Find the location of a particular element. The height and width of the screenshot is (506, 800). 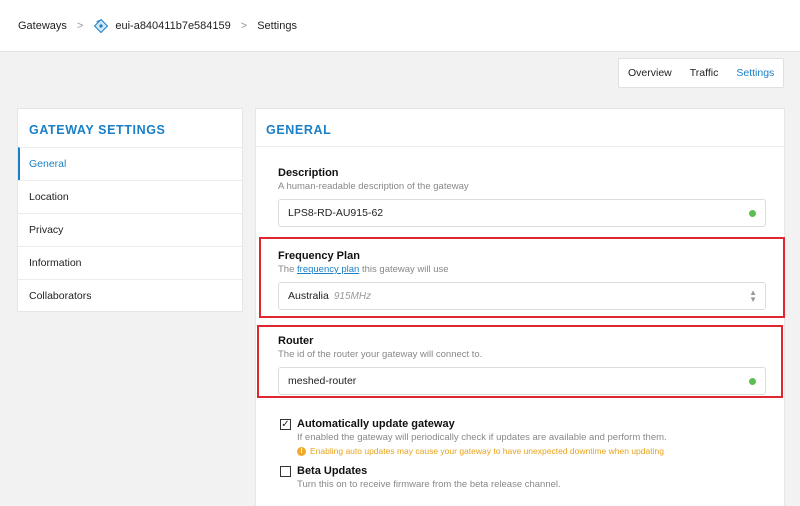

sidebar-item-privacy: Privacy is located at coordinates (130, 229).